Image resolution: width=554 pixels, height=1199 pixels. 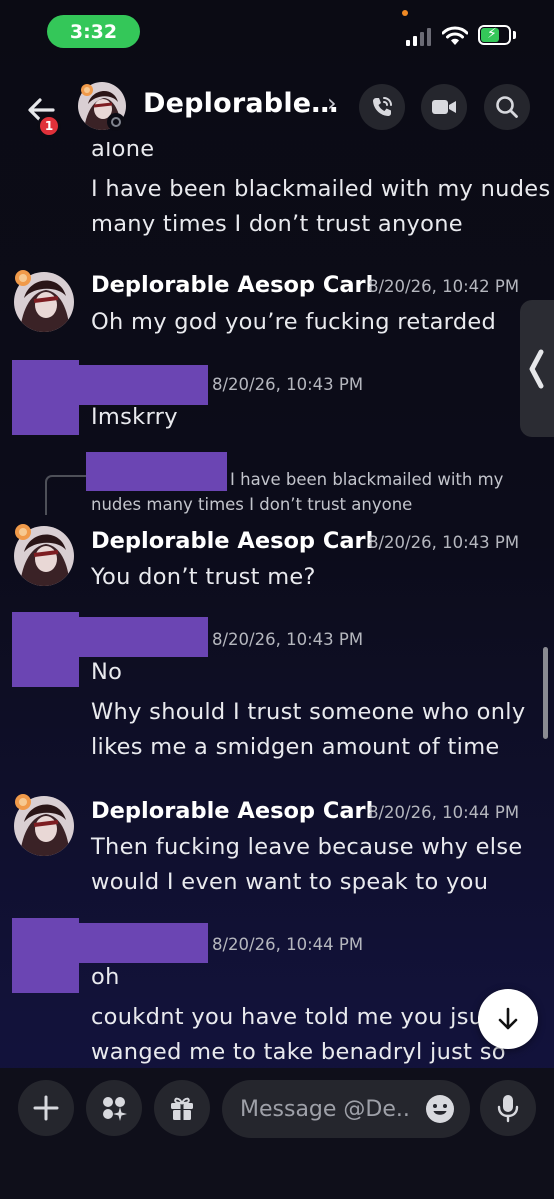 What do you see at coordinates (333, 1109) in the screenshot?
I see `message-input` at bounding box center [333, 1109].